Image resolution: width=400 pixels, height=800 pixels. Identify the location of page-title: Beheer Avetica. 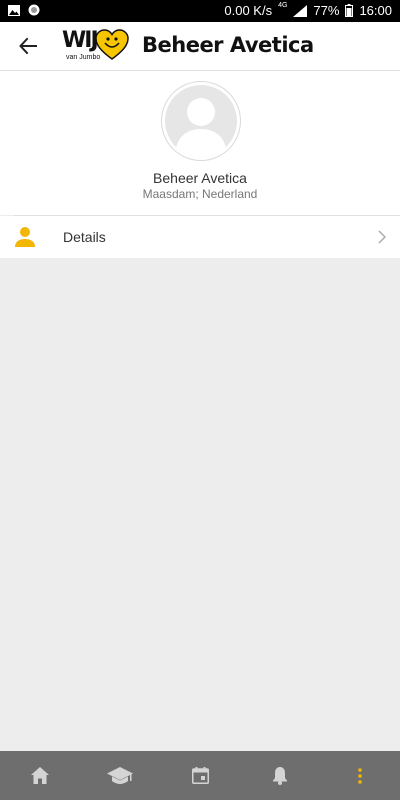
(228, 45).